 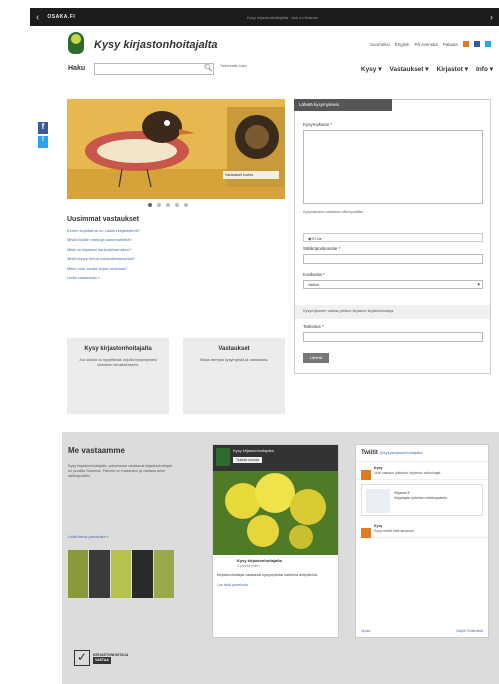 I want to click on facebook-icon, so click(x=477, y=44).